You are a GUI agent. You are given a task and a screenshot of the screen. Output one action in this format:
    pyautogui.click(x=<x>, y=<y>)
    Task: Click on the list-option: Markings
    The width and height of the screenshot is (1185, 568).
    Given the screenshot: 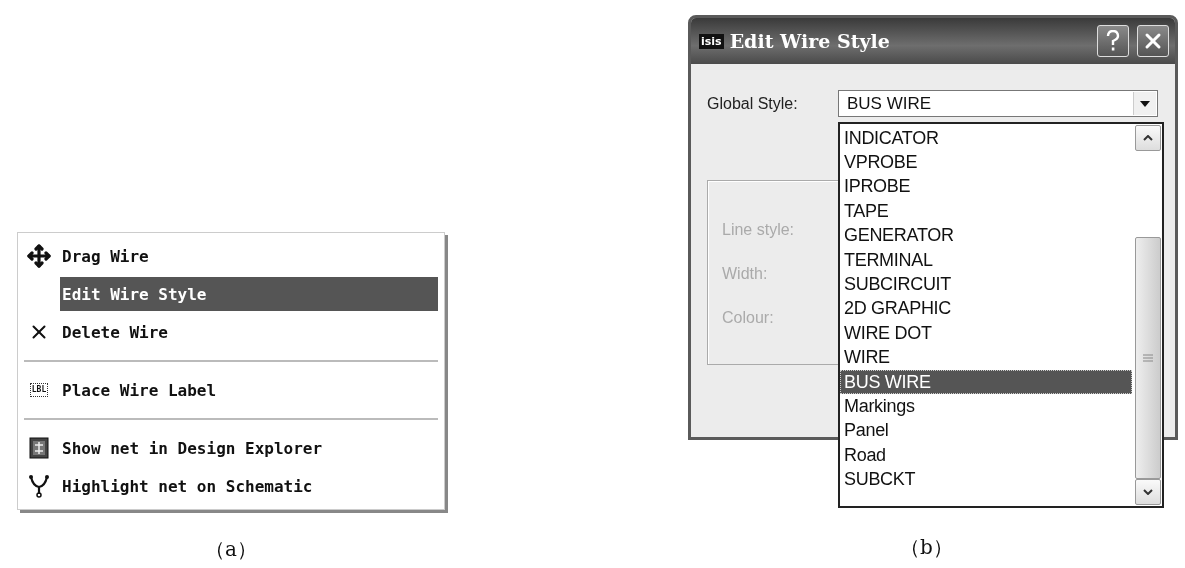 What is the action you would take?
    pyautogui.click(x=986, y=406)
    